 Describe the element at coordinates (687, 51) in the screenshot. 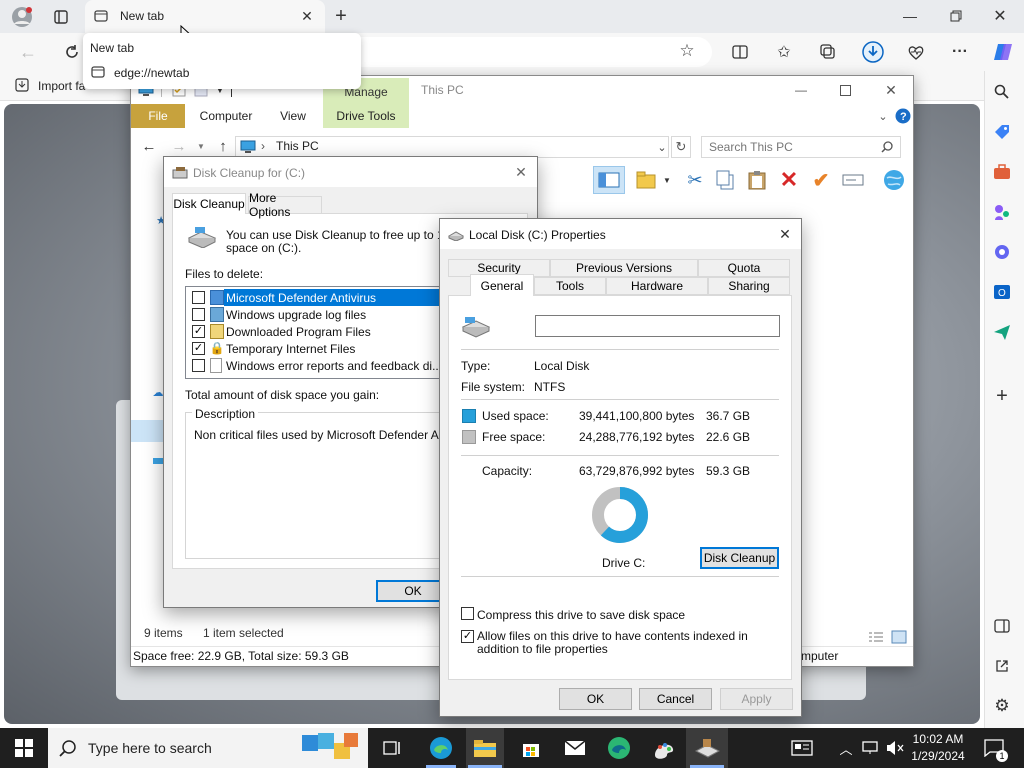

I see `favorite-star-icon: ☆` at that location.